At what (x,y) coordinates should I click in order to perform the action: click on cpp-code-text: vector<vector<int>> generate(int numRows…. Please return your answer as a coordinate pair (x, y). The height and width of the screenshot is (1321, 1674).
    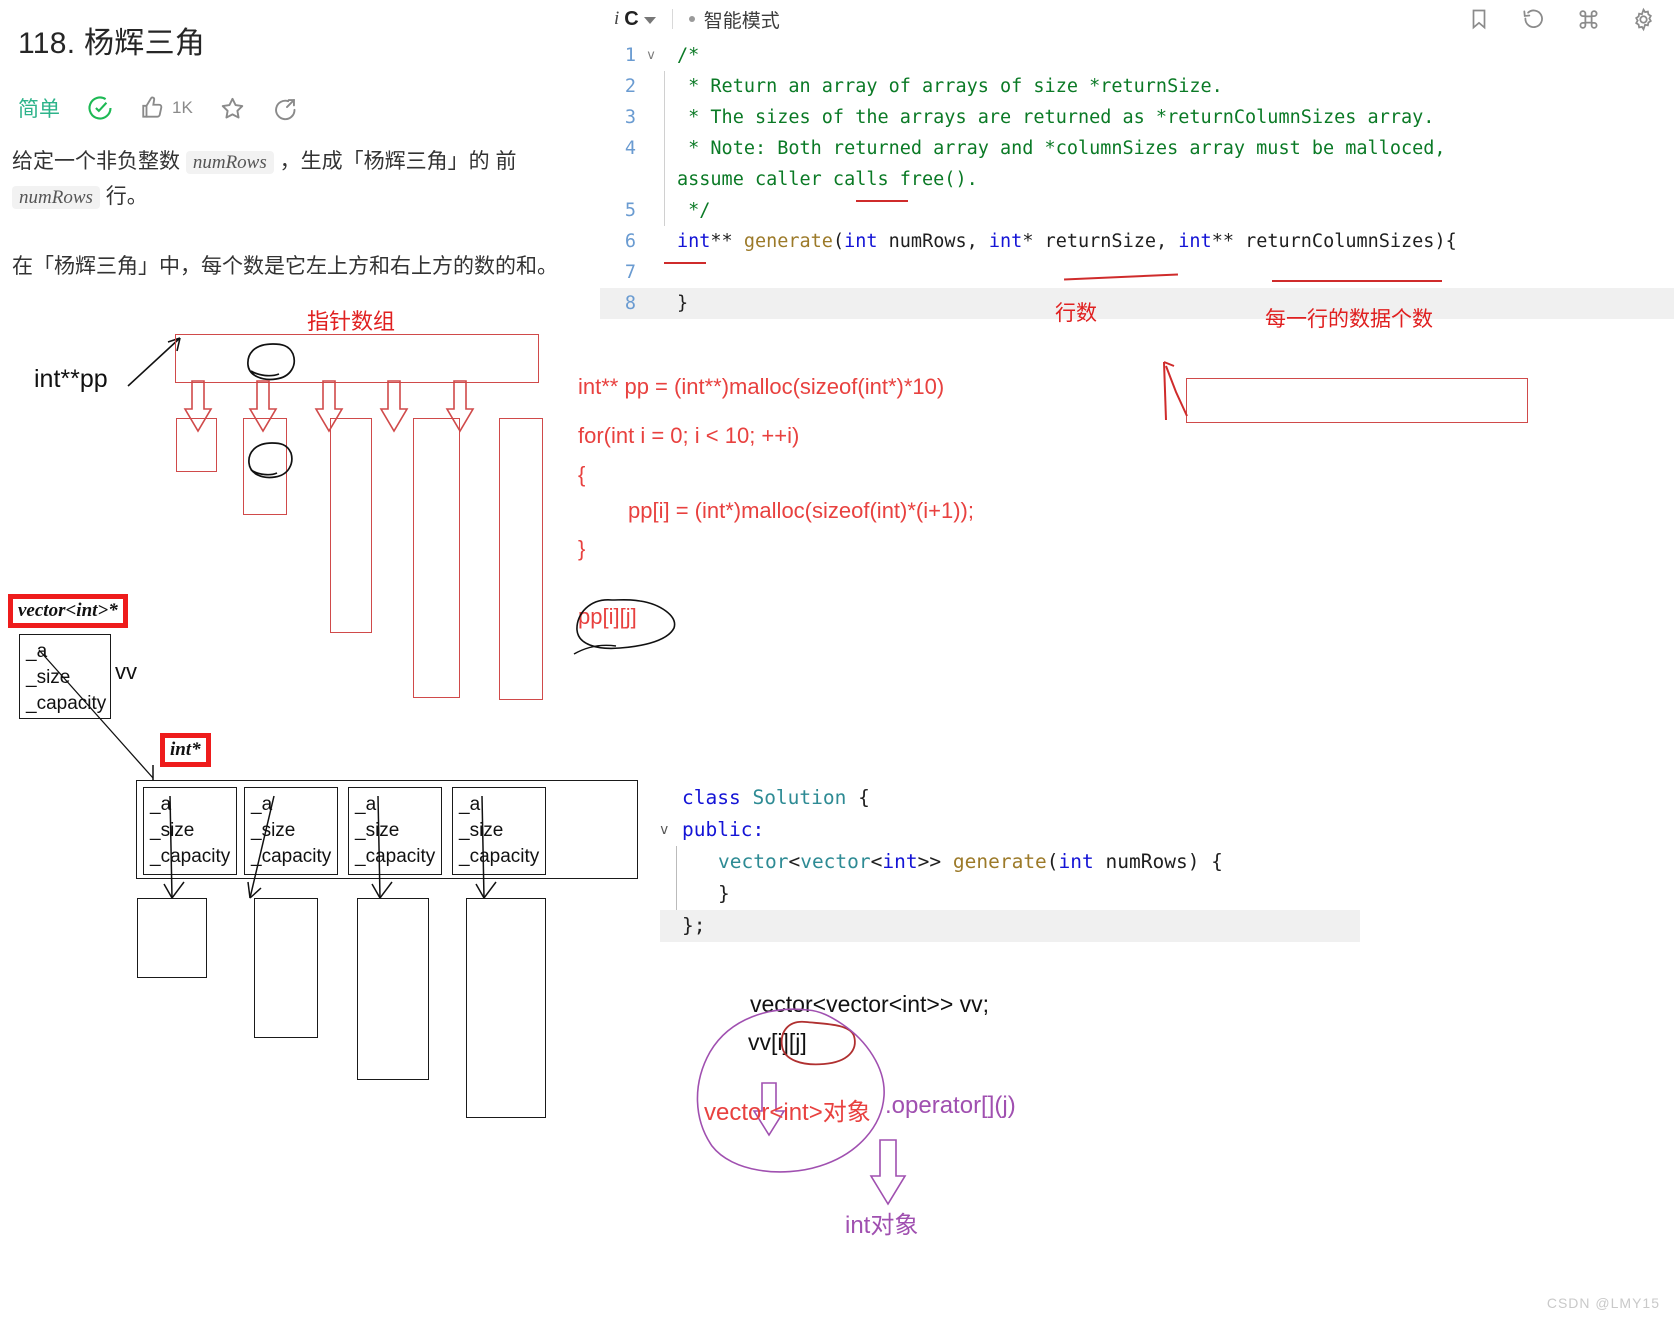
    Looking at the image, I should click on (970, 862).